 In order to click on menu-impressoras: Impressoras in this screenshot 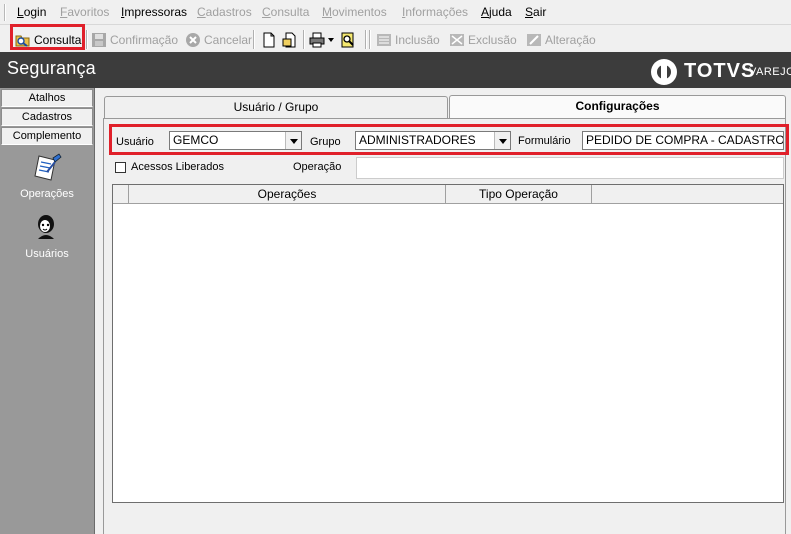, I will do `click(154, 12)`.